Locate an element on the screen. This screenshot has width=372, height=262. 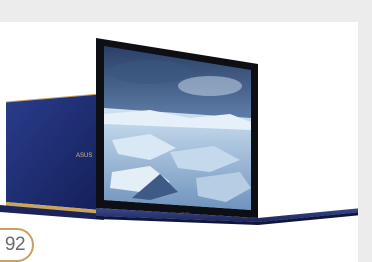
page-number-badge: 92 is located at coordinates (17, 245).